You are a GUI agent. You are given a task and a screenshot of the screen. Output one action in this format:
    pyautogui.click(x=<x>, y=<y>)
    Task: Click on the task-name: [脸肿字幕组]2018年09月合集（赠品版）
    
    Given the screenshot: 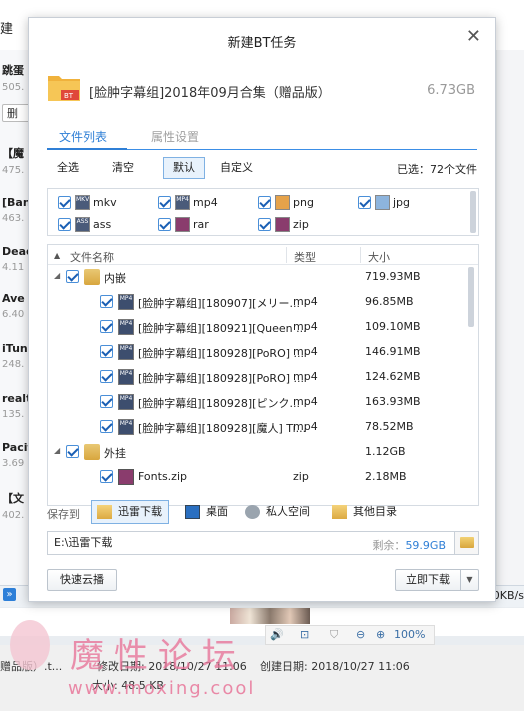 What is the action you would take?
    pyautogui.click(x=210, y=93)
    